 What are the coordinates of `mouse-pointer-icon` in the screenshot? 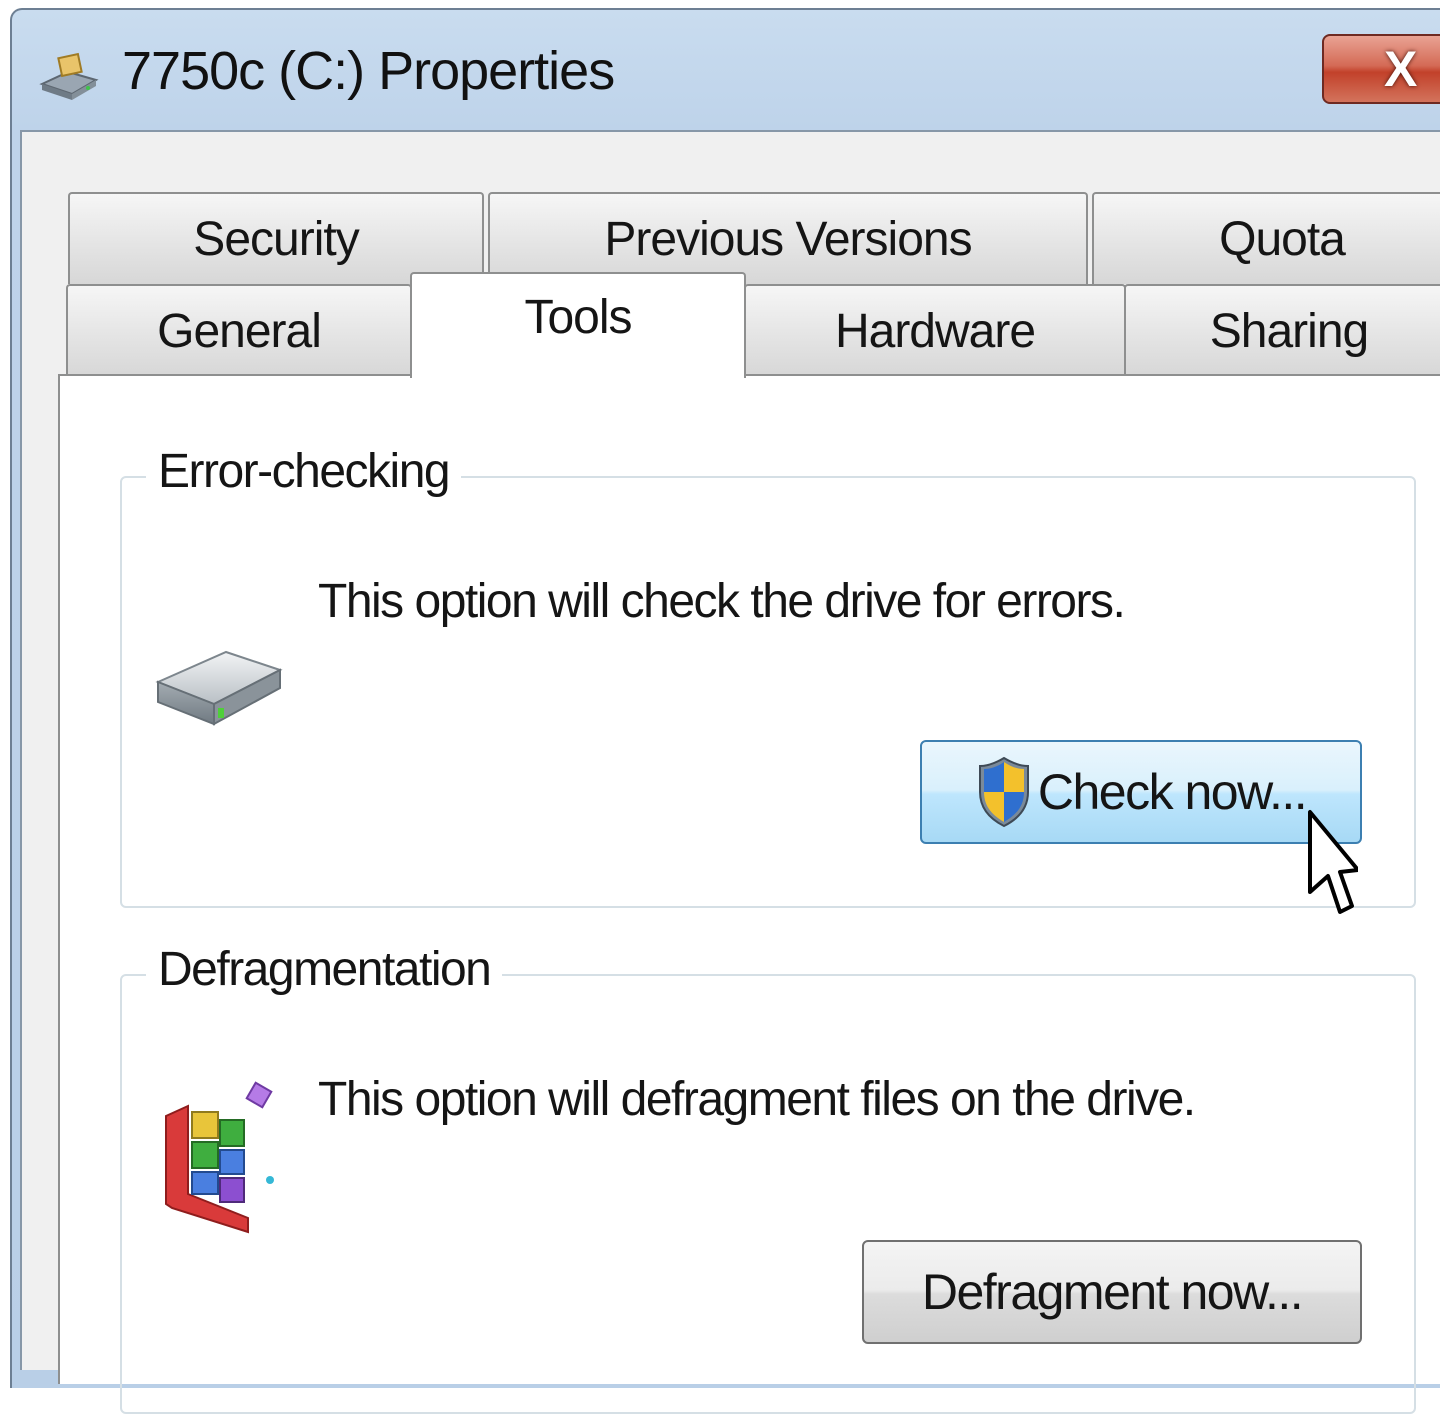 It's located at (1333, 862).